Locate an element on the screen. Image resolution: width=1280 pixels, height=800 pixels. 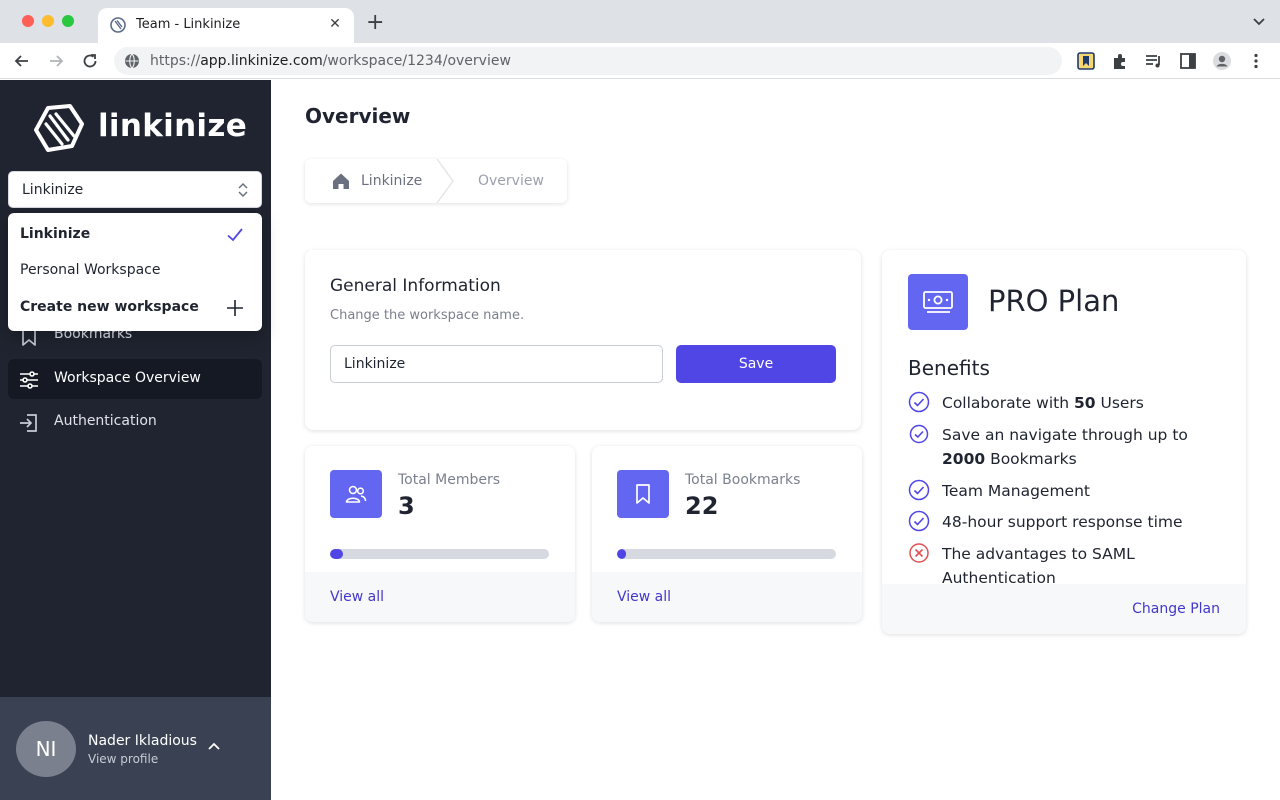
workspace-select-value: Linkinize is located at coordinates (53, 190).